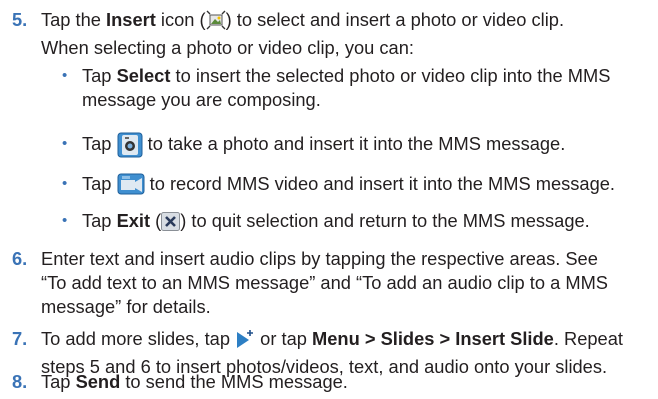  I want to click on add-slide-icon, so click(245, 342).